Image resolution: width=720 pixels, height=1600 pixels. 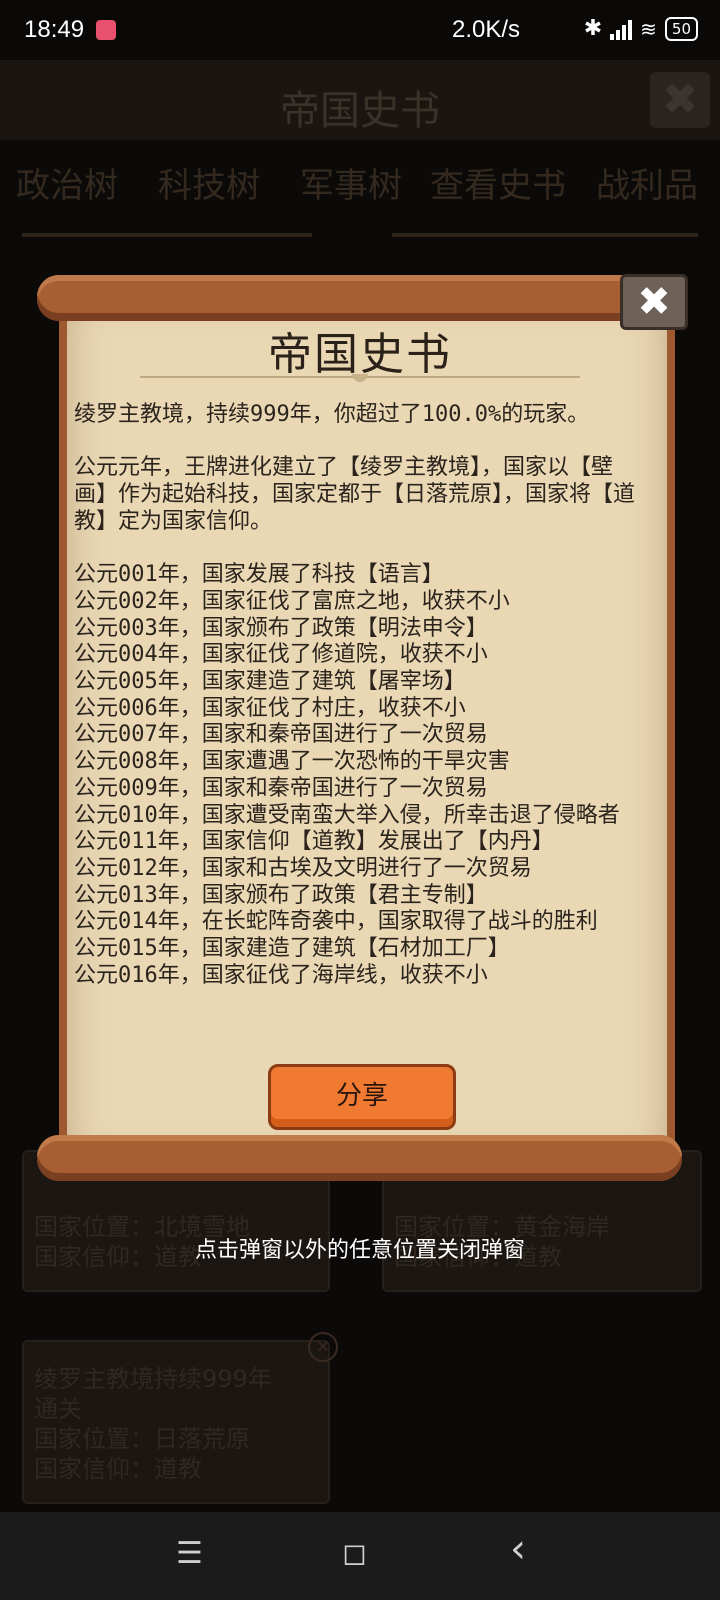 I want to click on history-entry: 公元016年，国家征伐了海岸线，收获不小, so click(x=281, y=975).